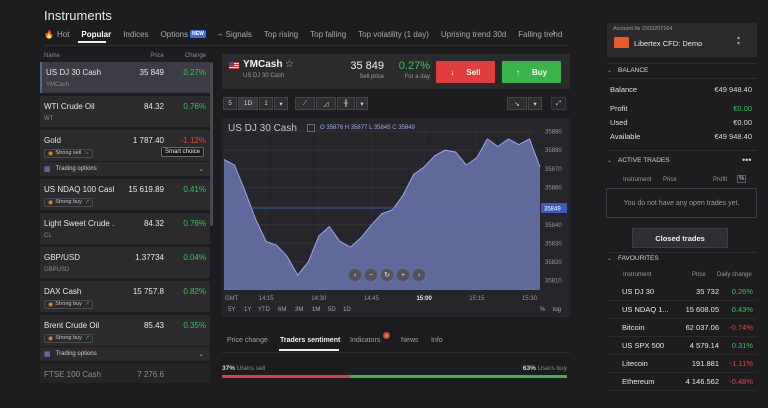 This screenshot has width=768, height=408. Describe the element at coordinates (517, 103) in the screenshot. I see `draw-tool-icon: ↘` at that location.